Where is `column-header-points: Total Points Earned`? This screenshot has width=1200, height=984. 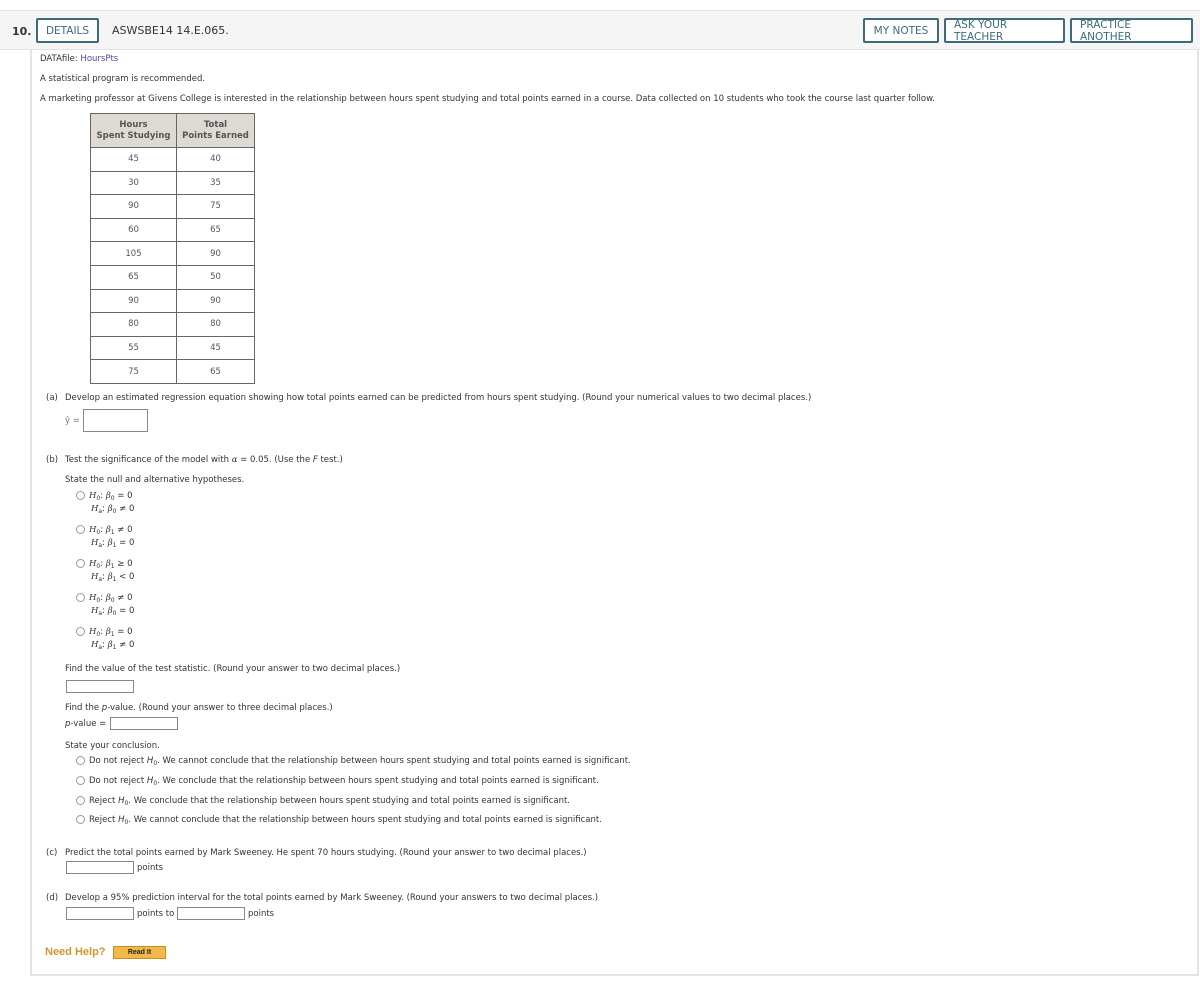
column-header-points: Total Points Earned is located at coordinates (215, 130).